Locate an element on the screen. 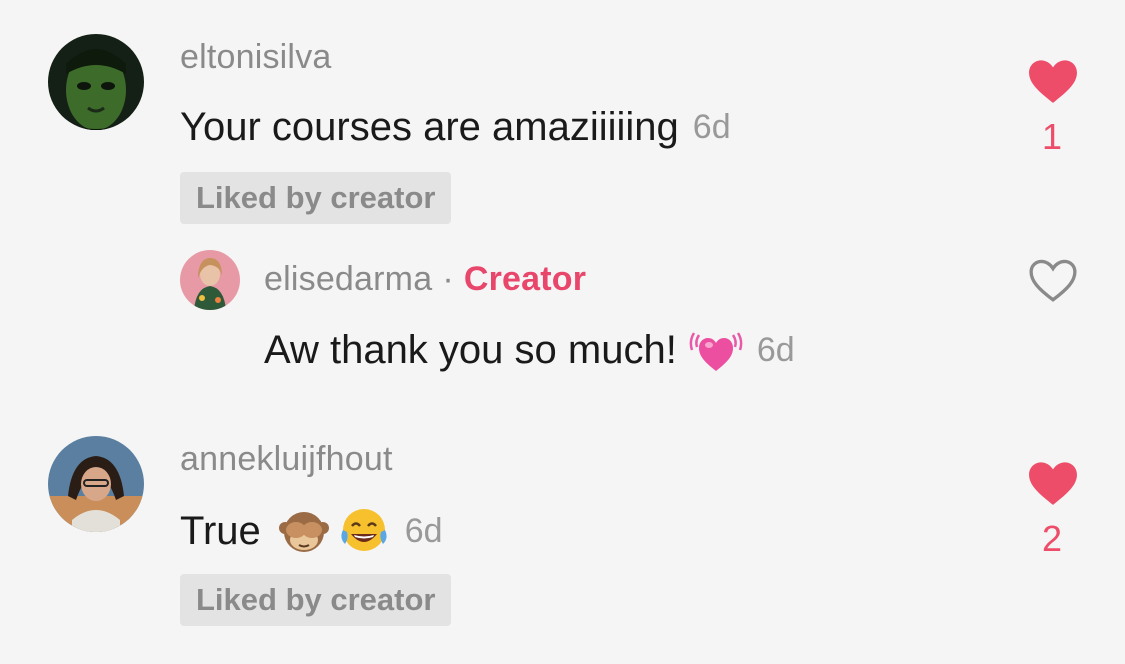 The width and height of the screenshot is (1125, 664). comment-username: annekluijfhout is located at coordinates (286, 459).